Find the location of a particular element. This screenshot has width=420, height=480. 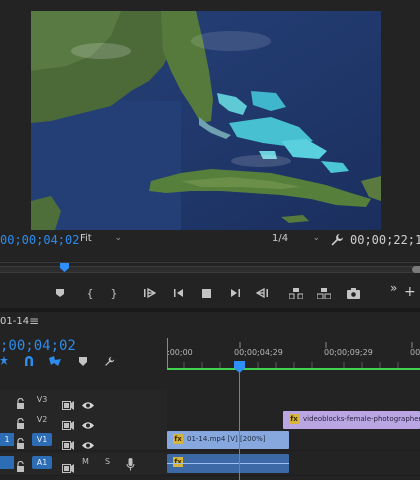

sequence-tab: 01-14 is located at coordinates (14, 321).